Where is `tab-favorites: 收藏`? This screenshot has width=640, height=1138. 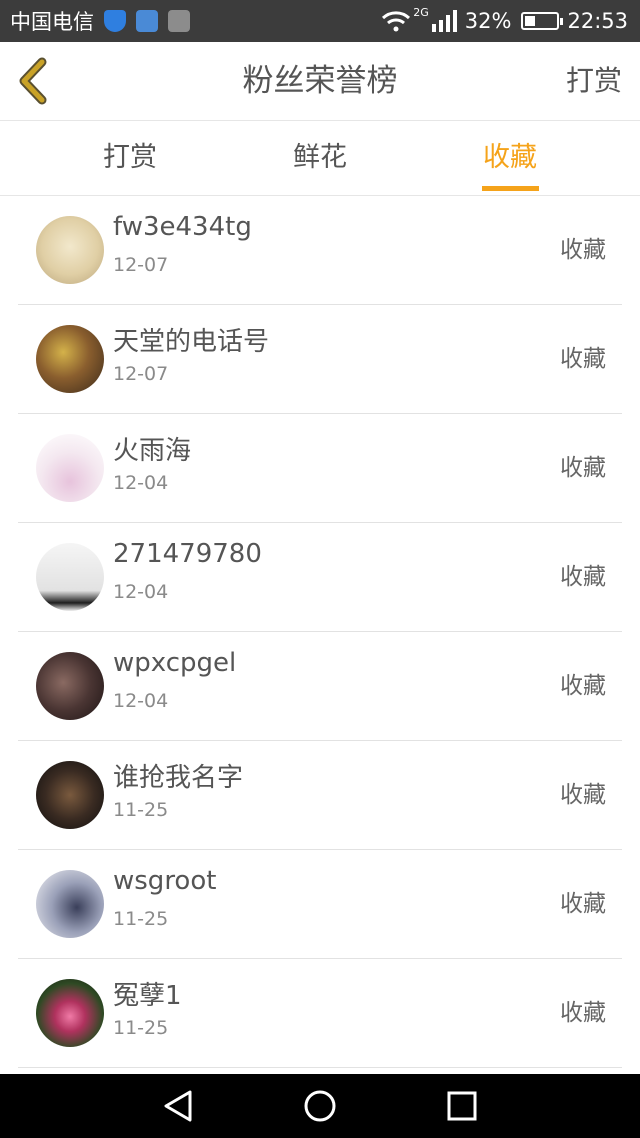 tab-favorites: 收藏 is located at coordinates (510, 158).